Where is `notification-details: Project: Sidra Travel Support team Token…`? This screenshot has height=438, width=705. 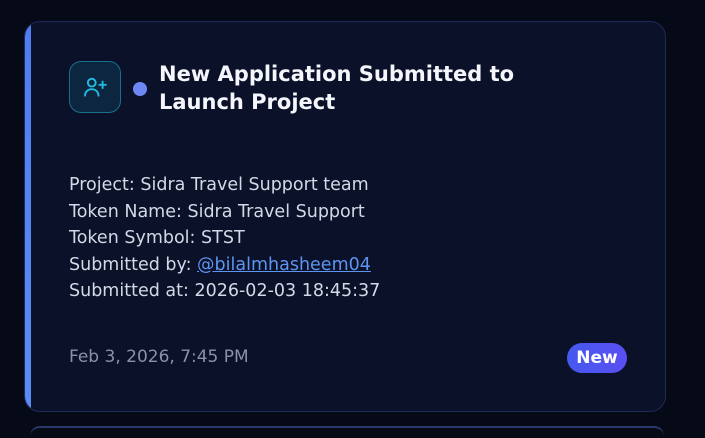 notification-details: Project: Sidra Travel Support team Token… is located at coordinates (224, 238).